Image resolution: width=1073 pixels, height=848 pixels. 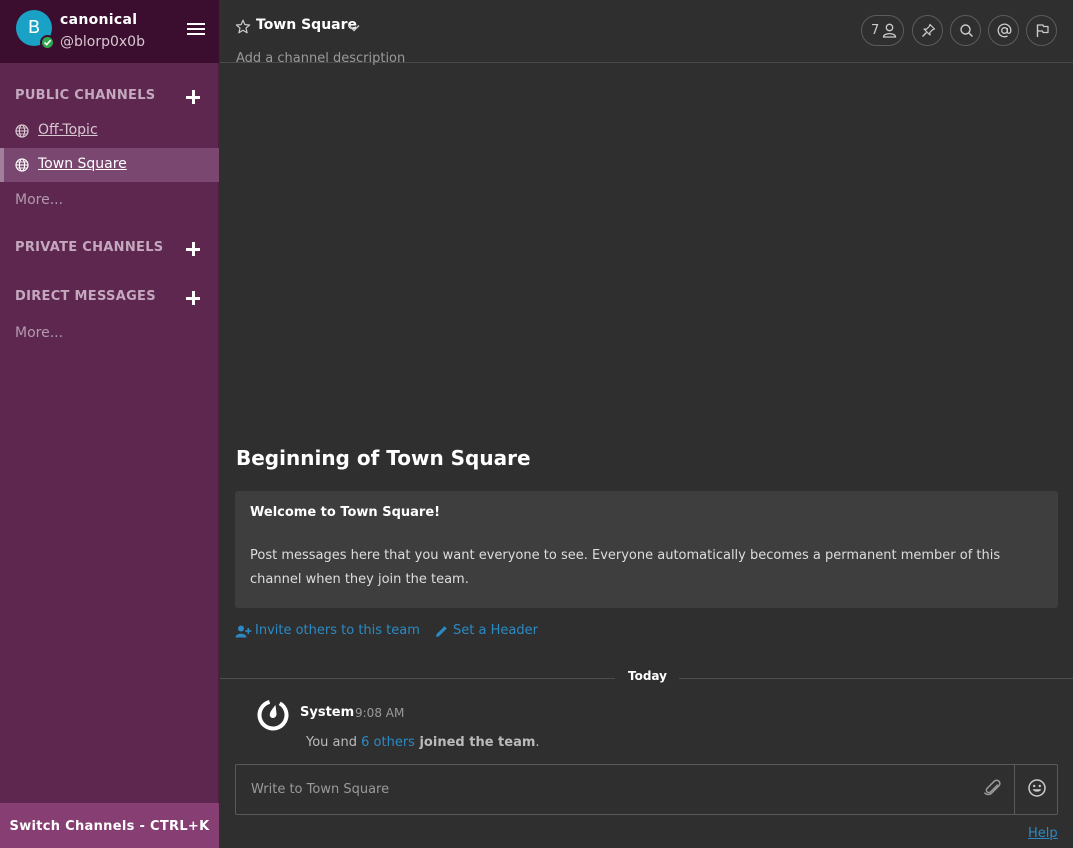 What do you see at coordinates (646, 33) in the screenshot?
I see `channel-header: Town Square Add a channel description 7` at bounding box center [646, 33].